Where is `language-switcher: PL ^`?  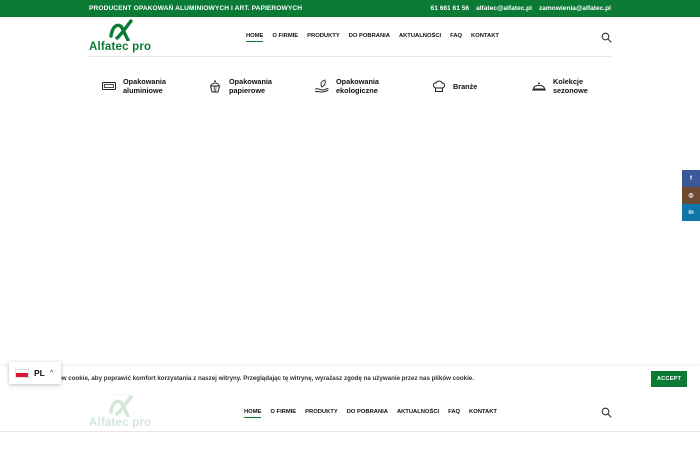
language-switcher: PL ^ is located at coordinates (35, 373).